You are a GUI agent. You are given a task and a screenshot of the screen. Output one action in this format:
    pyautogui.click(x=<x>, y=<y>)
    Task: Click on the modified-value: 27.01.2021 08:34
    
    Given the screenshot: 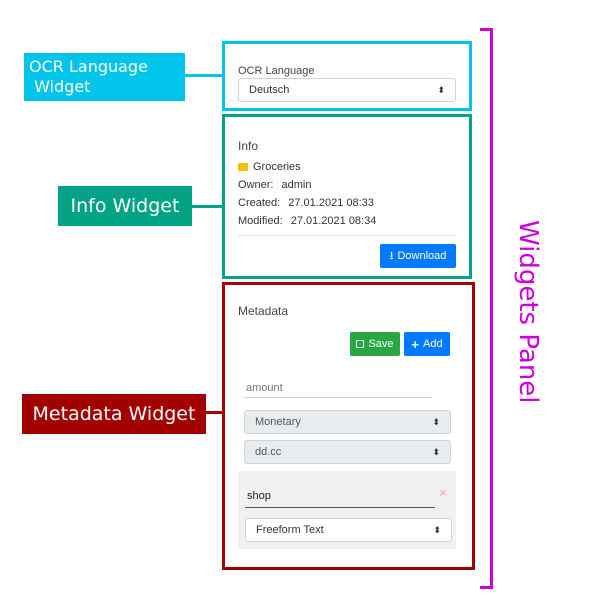 What is the action you would take?
    pyautogui.click(x=333, y=221)
    